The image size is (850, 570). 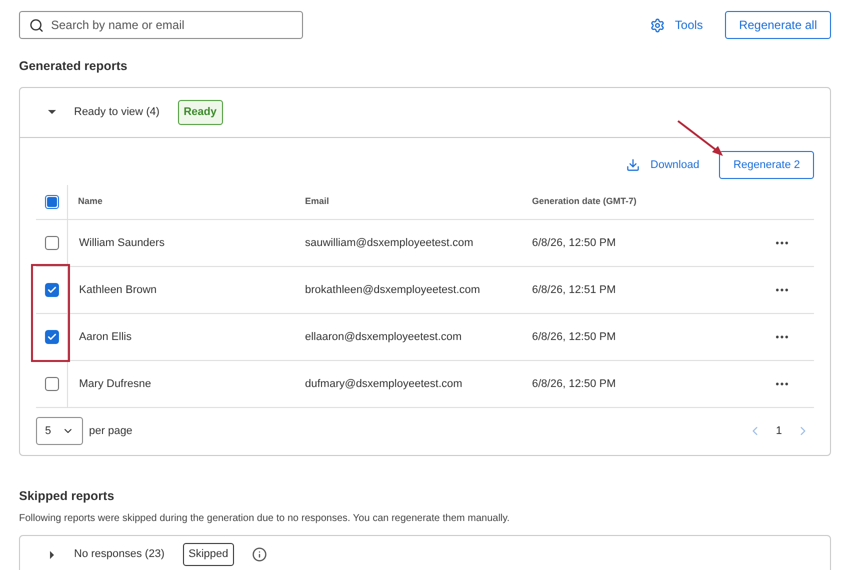 I want to click on search-icon, so click(x=36, y=25).